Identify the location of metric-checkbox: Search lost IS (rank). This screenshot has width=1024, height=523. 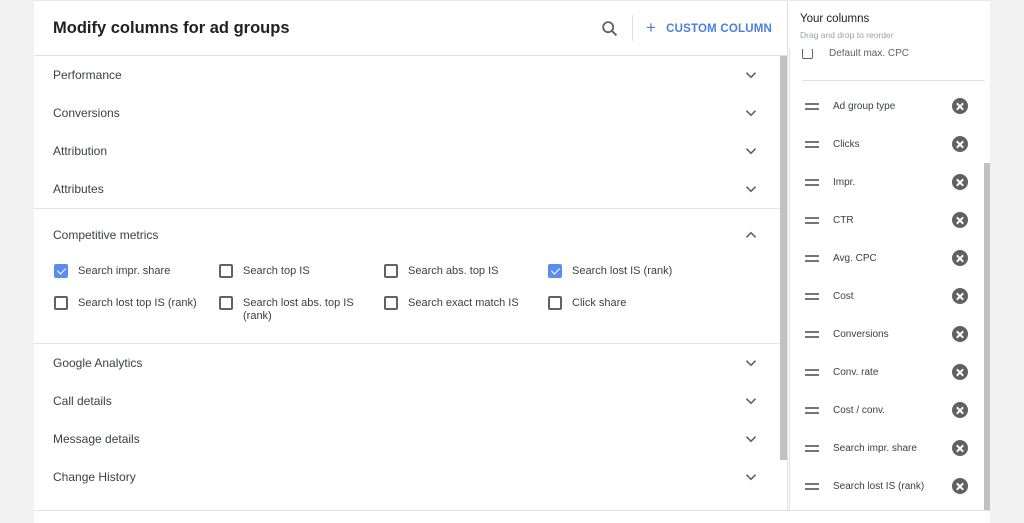
(628, 271).